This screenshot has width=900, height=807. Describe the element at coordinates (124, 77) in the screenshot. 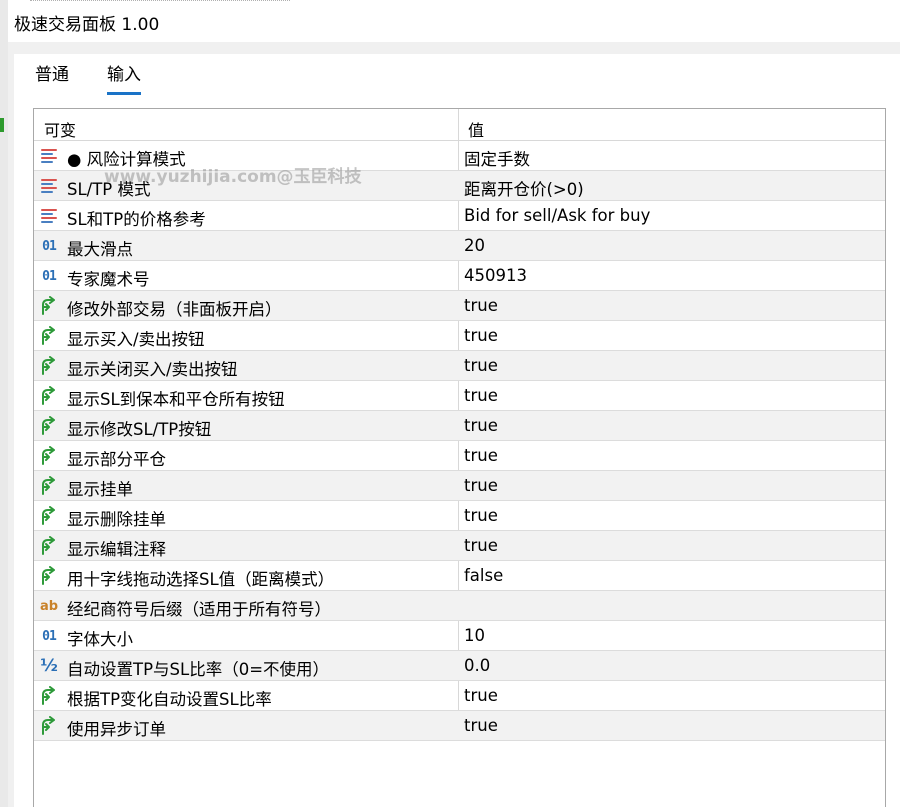

I see `tab-inputs: 输入` at that location.